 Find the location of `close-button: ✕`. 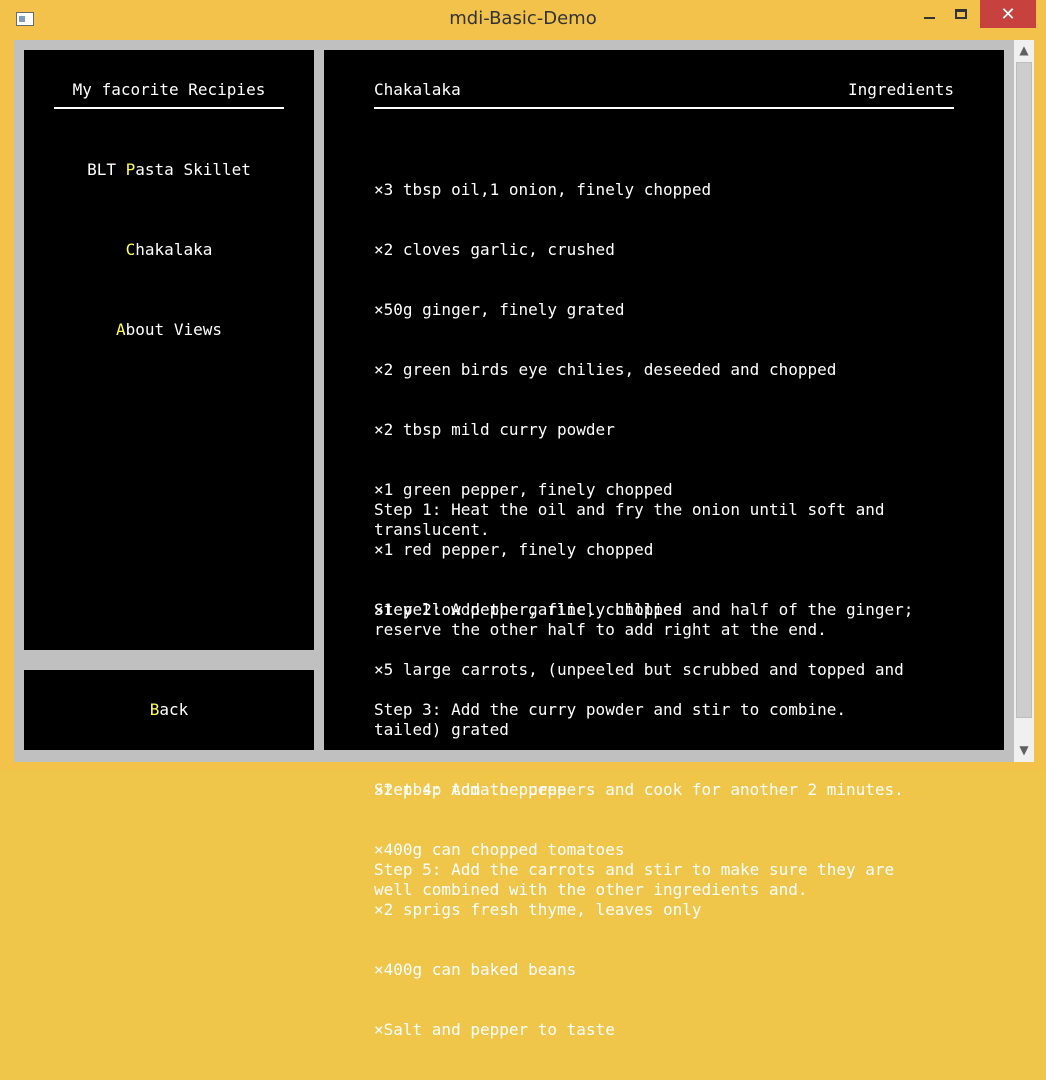

close-button: ✕ is located at coordinates (1008, 14).